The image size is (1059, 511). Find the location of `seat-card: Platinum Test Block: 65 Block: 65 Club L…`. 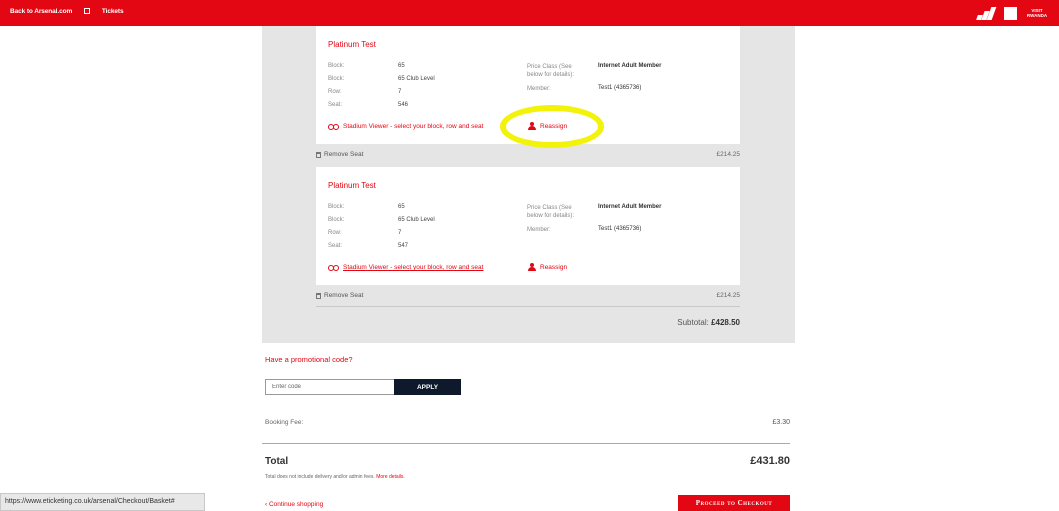

seat-card: Platinum Test Block: 65 Block: 65 Club L… is located at coordinates (528, 226).